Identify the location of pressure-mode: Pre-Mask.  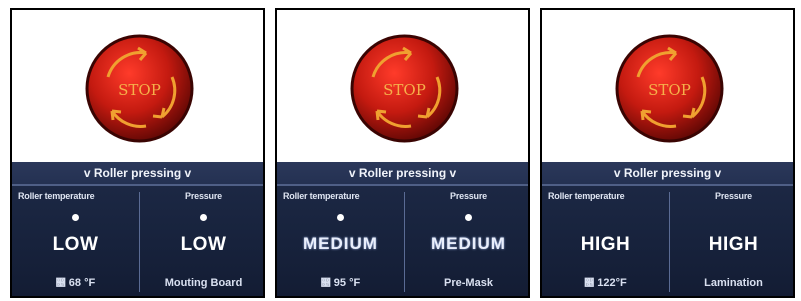
(468, 283).